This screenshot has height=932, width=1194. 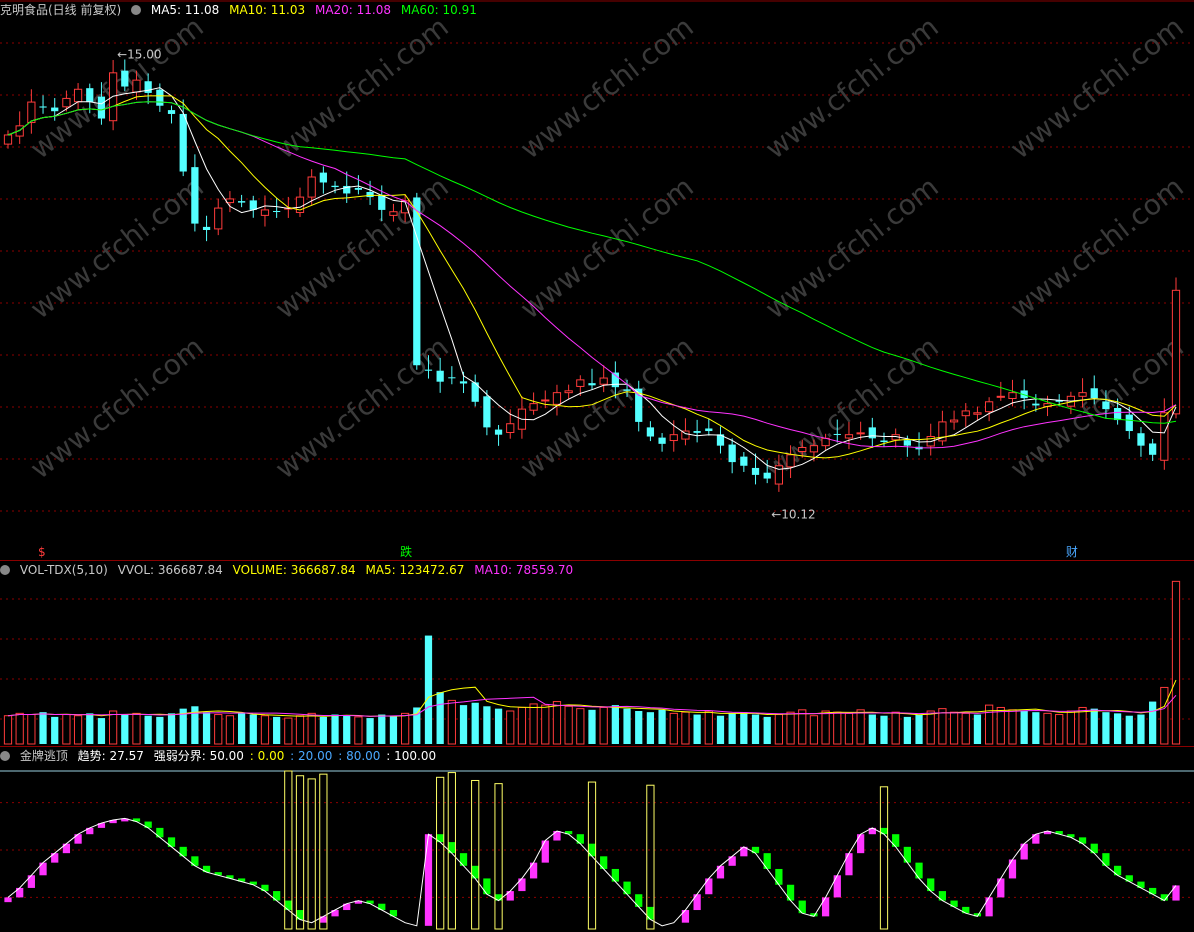 I want to click on level-100-label: : 100.00, so click(x=411, y=756).